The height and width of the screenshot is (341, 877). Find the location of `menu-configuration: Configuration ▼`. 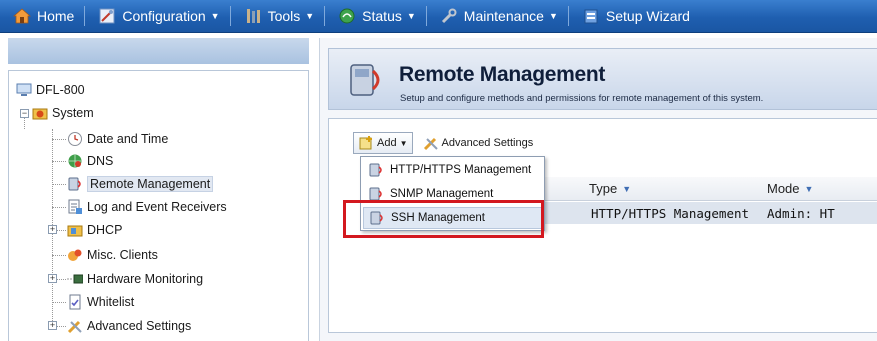

menu-configuration: Configuration ▼ is located at coordinates (158, 16).